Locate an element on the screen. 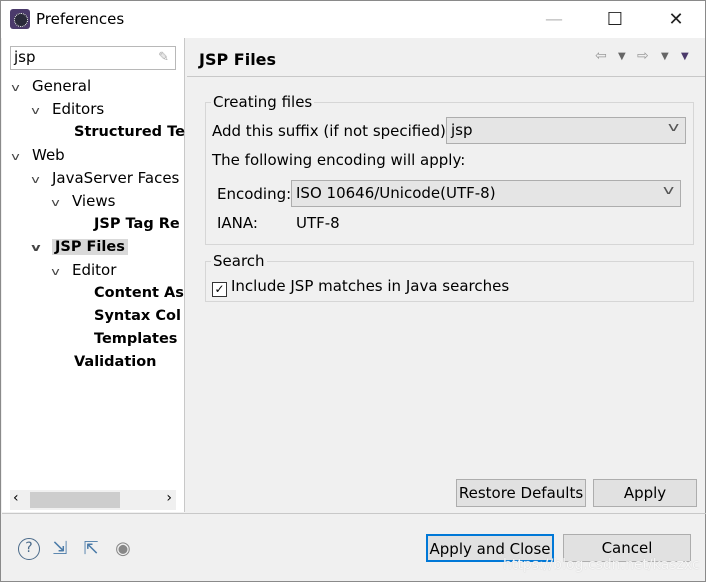  scroll-left-icon: ‹ is located at coordinates (16, 498).